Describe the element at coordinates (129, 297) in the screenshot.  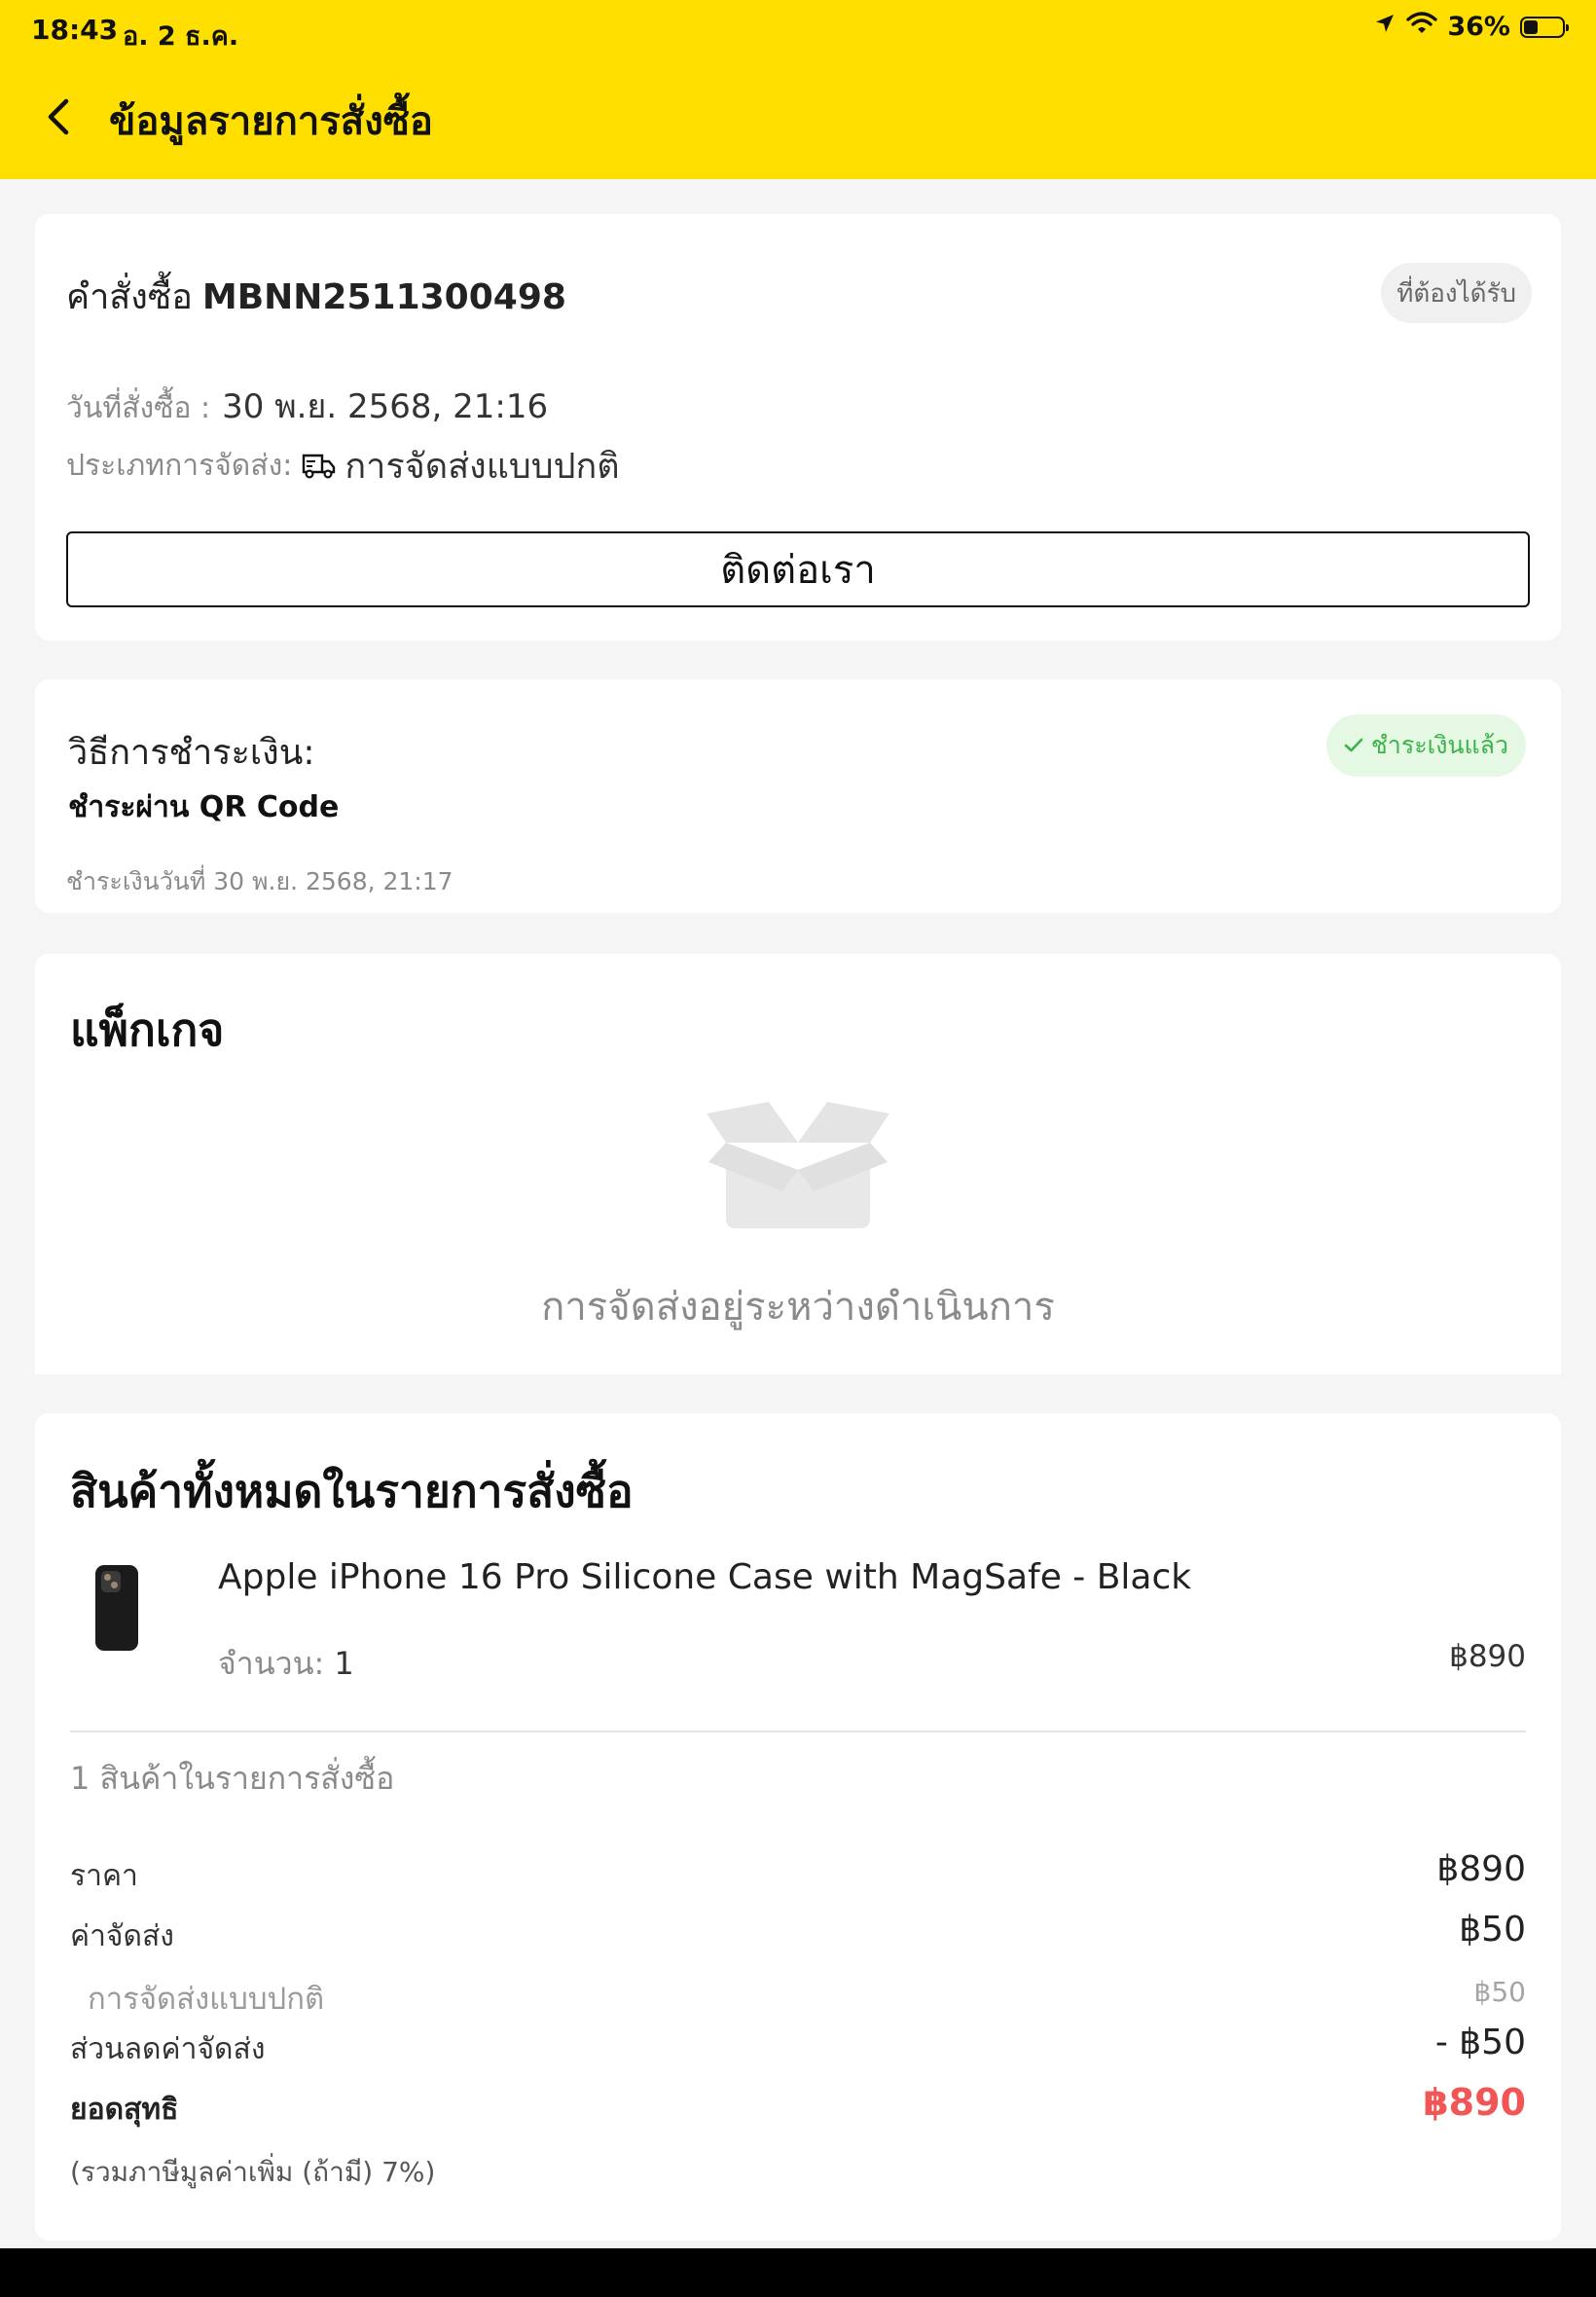
I see `order-label: คำสั่งซื้อ` at that location.